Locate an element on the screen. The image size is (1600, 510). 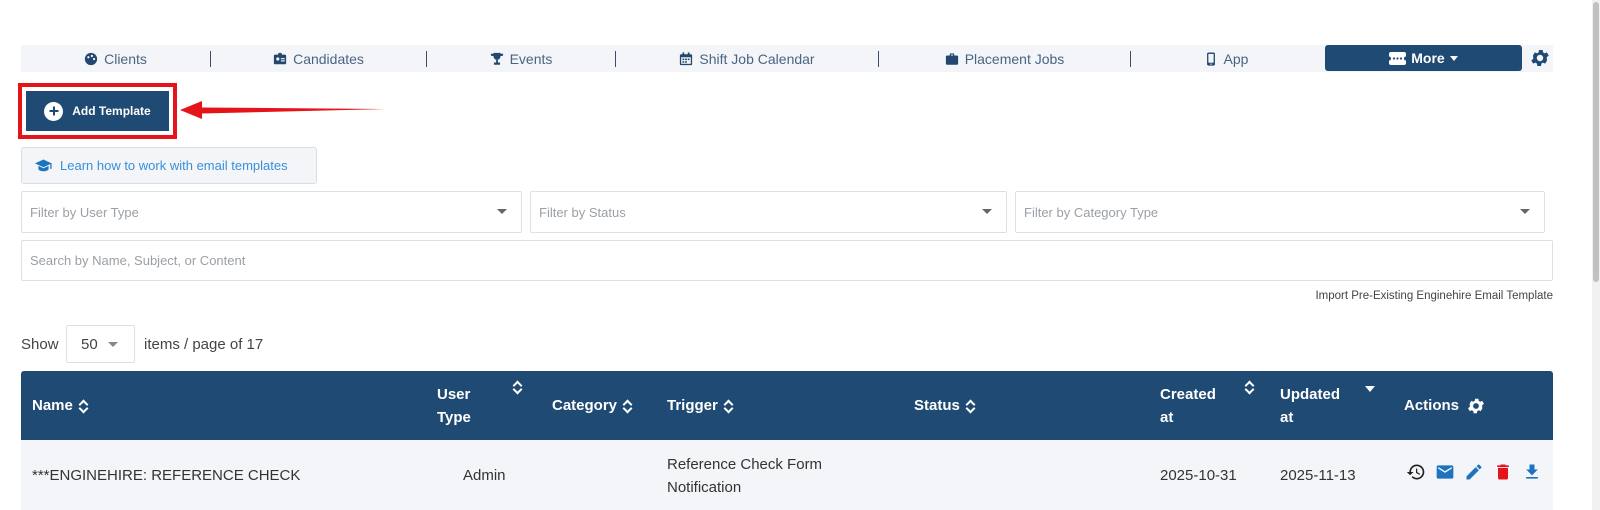
edit-pencil-icon is located at coordinates (1474, 472).